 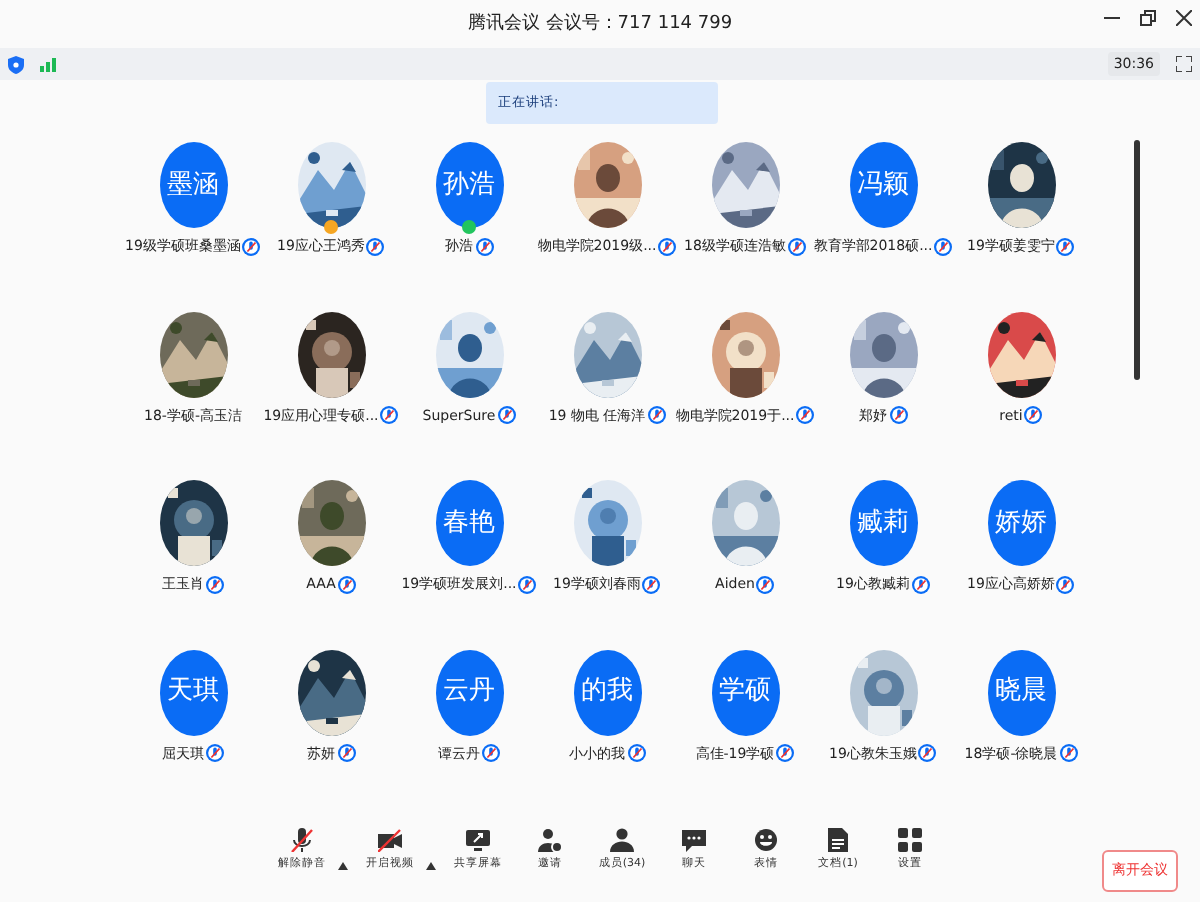 I want to click on avatar: 云丹, so click(x=469, y=692).